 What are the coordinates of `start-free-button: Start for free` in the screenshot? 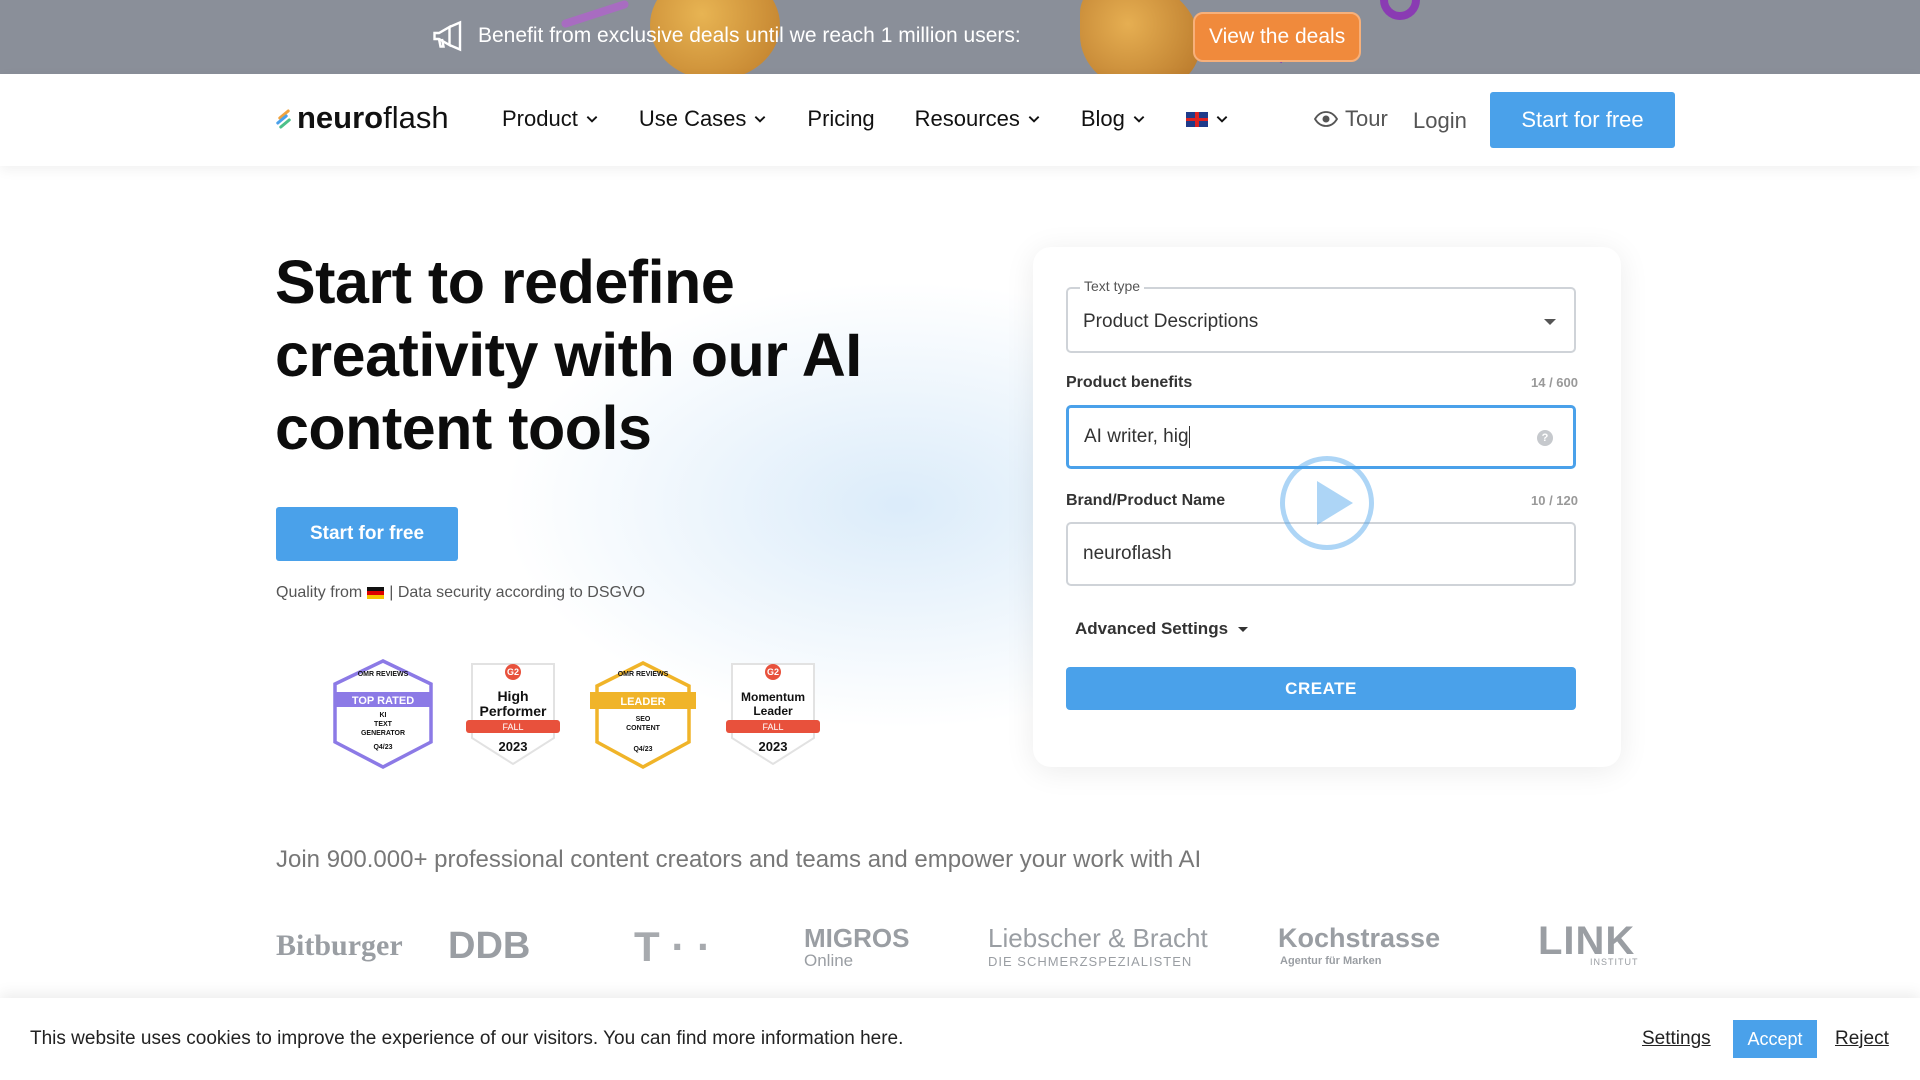 It's located at (1582, 120).